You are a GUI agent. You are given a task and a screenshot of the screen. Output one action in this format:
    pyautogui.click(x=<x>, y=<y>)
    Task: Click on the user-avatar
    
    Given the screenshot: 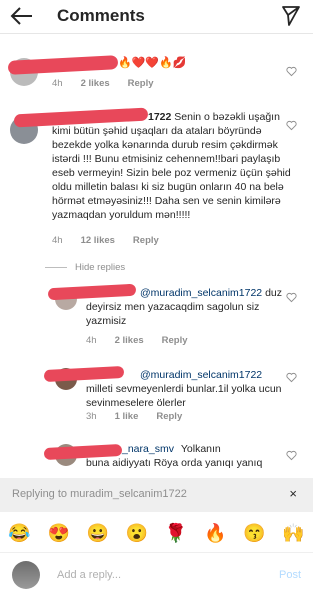 What is the action you would take?
    pyautogui.click(x=26, y=575)
    